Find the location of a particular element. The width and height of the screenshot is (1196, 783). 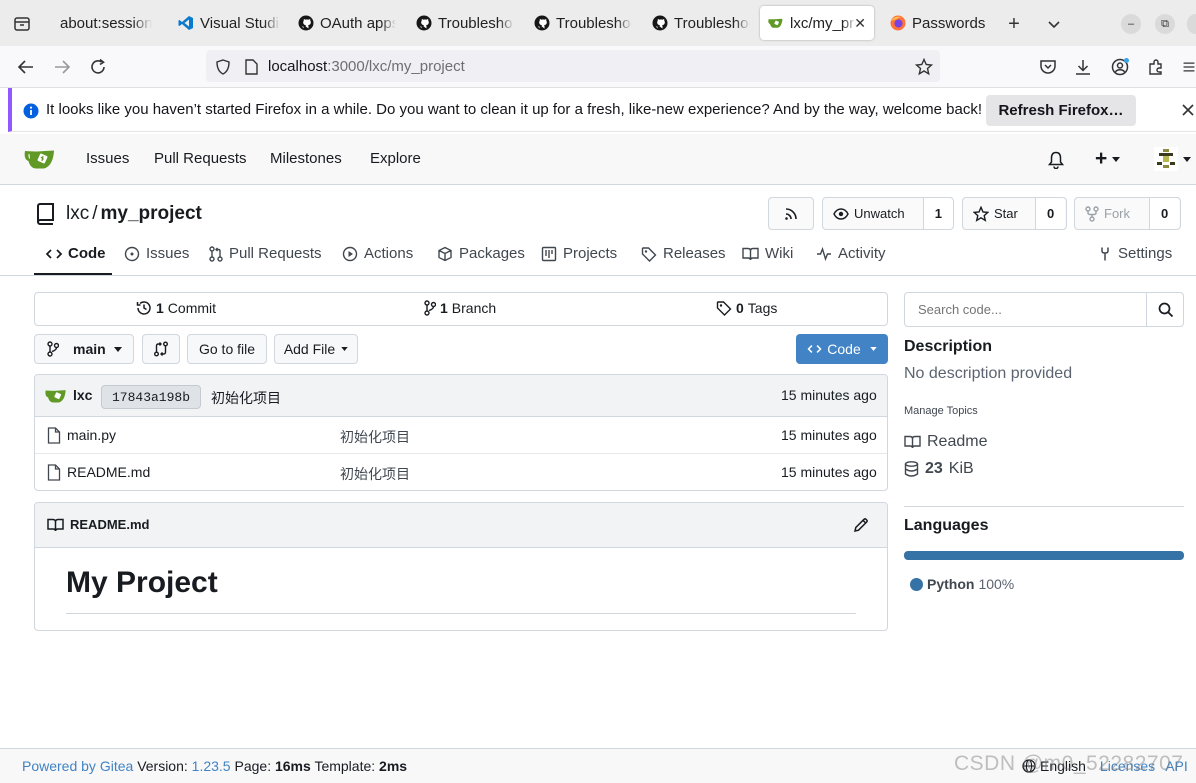

forward-arrow-icon is located at coordinates (62, 67).